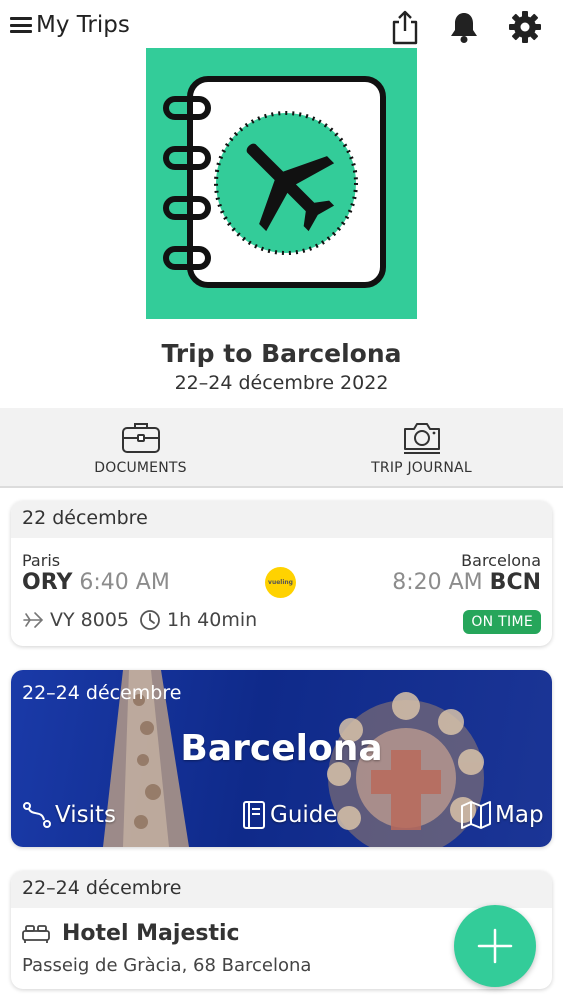 The height and width of the screenshot is (1000, 563). I want to click on menu-button: My Trips, so click(70, 25).